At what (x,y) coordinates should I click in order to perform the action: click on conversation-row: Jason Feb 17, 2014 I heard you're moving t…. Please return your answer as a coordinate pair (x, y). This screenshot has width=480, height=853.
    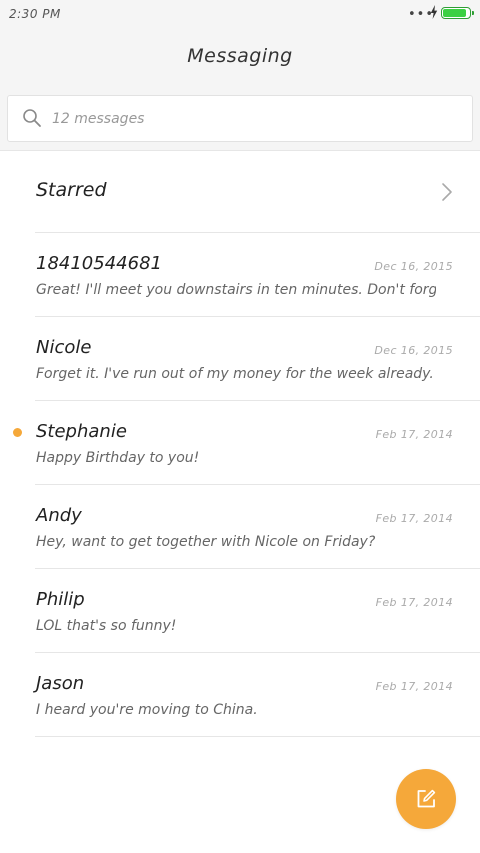
    Looking at the image, I should click on (240, 695).